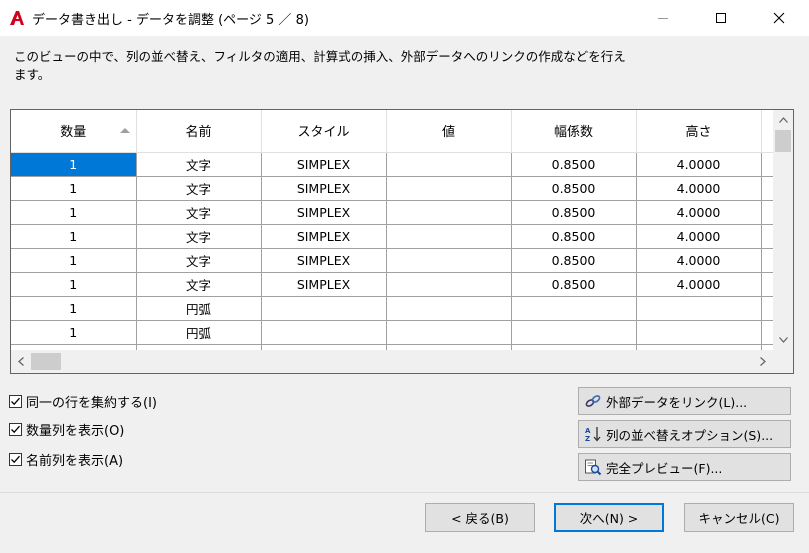 The width and height of the screenshot is (809, 553). What do you see at coordinates (170, 20) in the screenshot?
I see `window-title: データ書き出し - データを調整 (ページ 5 ／ 8)` at bounding box center [170, 20].